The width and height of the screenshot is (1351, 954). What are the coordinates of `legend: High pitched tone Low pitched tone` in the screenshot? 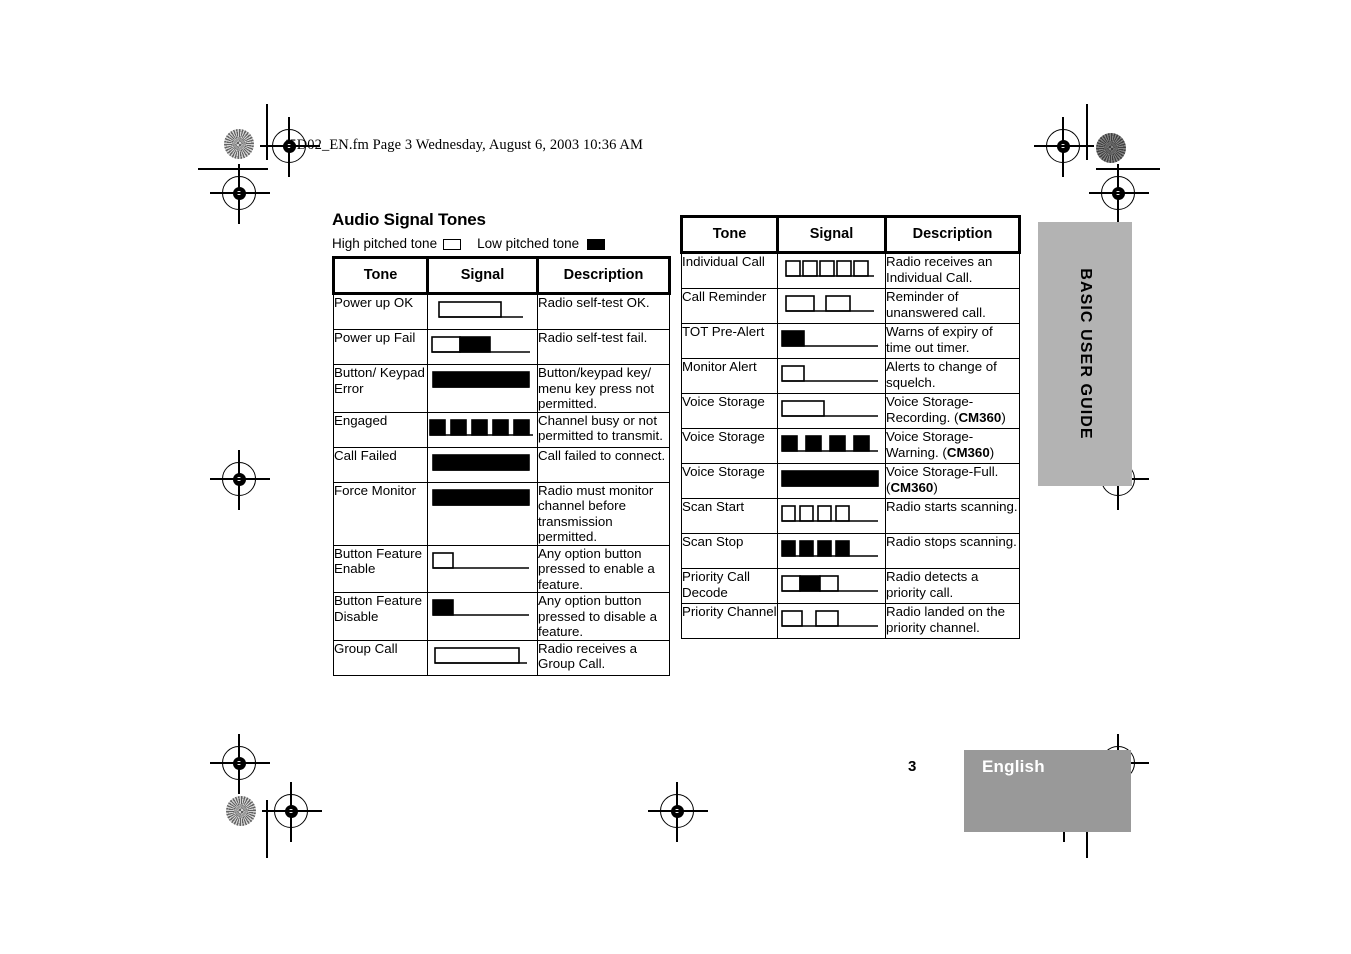 It's located at (469, 243).